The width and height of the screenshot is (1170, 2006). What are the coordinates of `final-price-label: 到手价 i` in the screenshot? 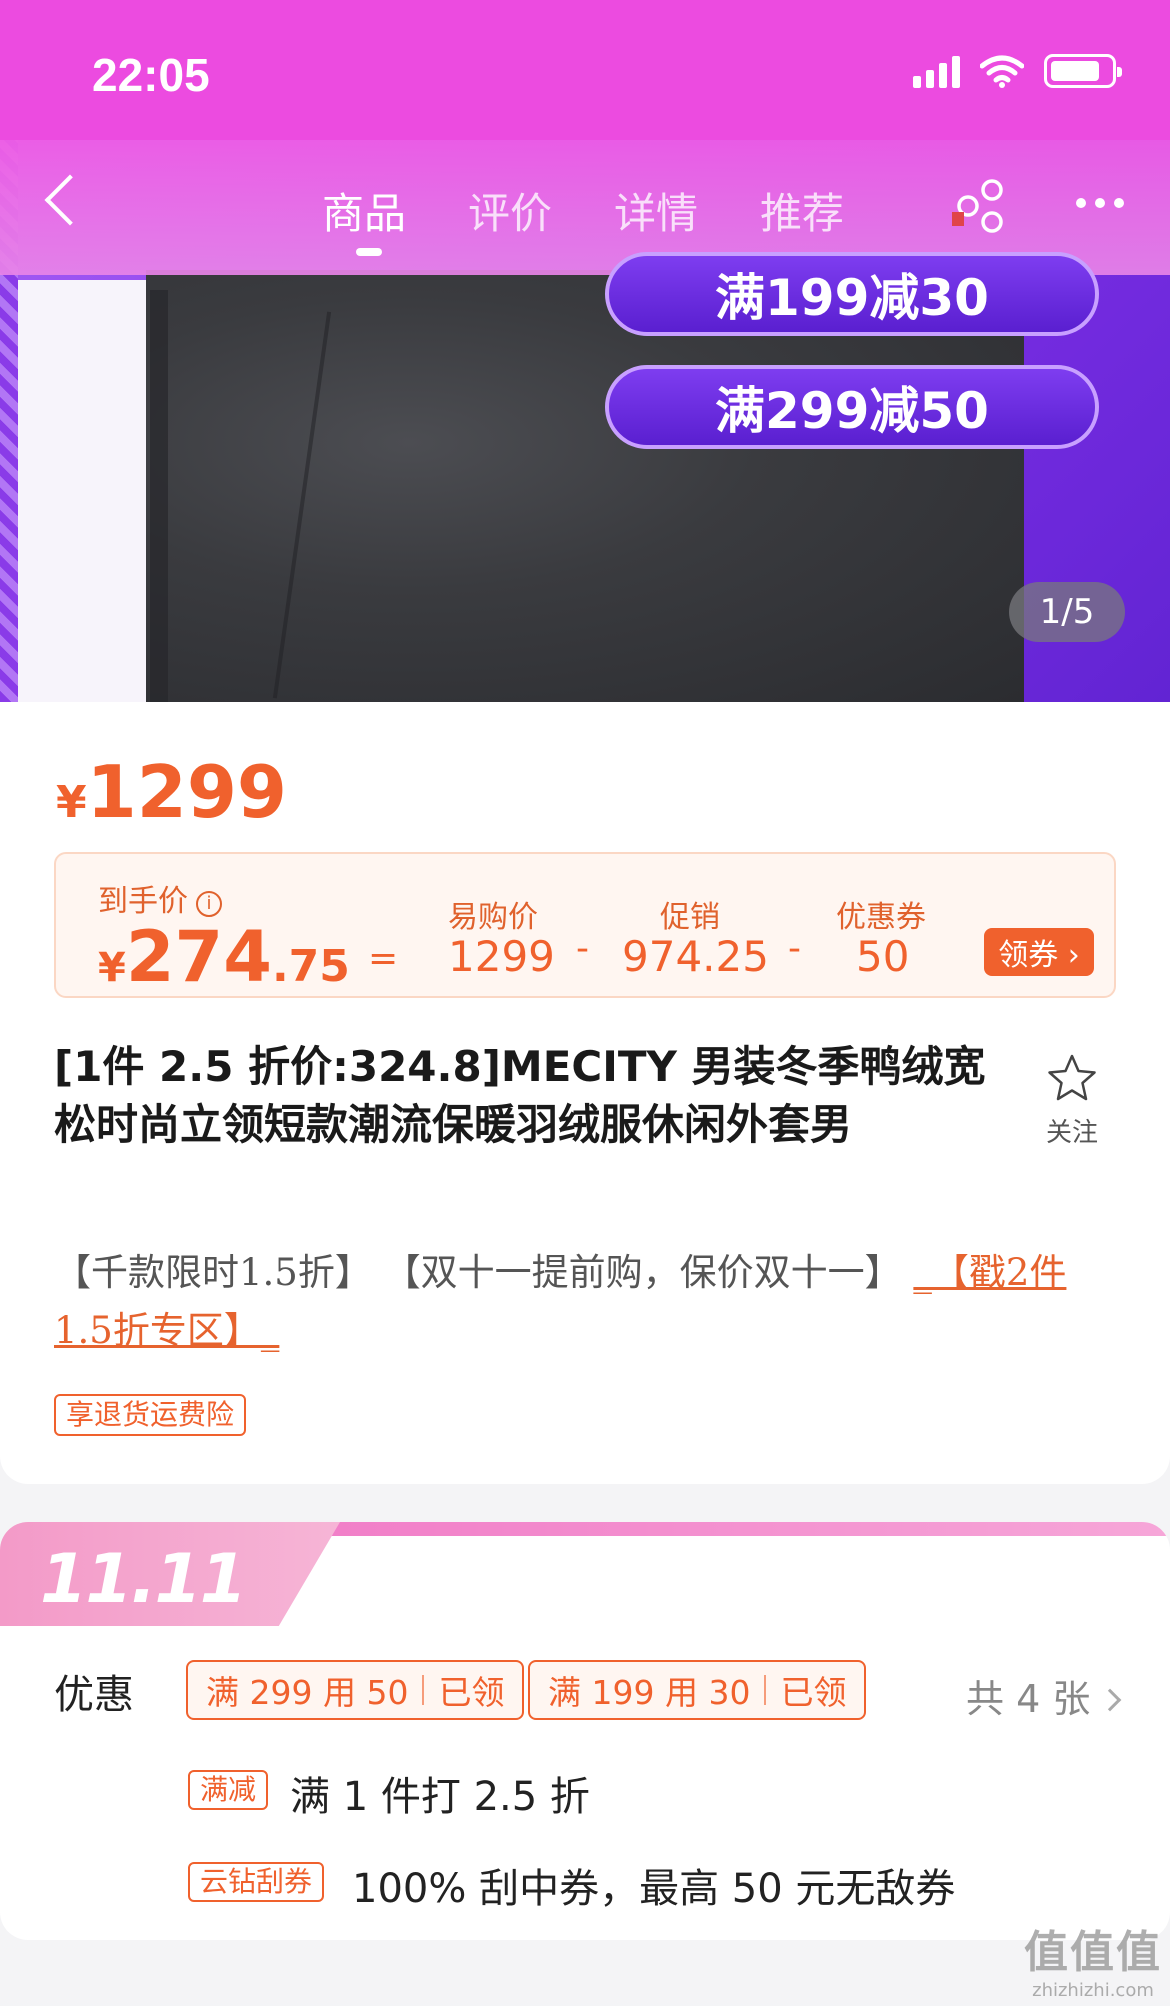 It's located at (160, 898).